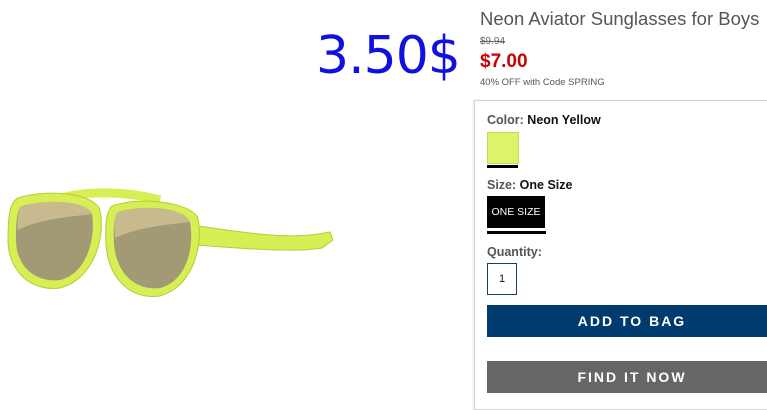  Describe the element at coordinates (502, 279) in the screenshot. I see `quantity-input: 1` at that location.